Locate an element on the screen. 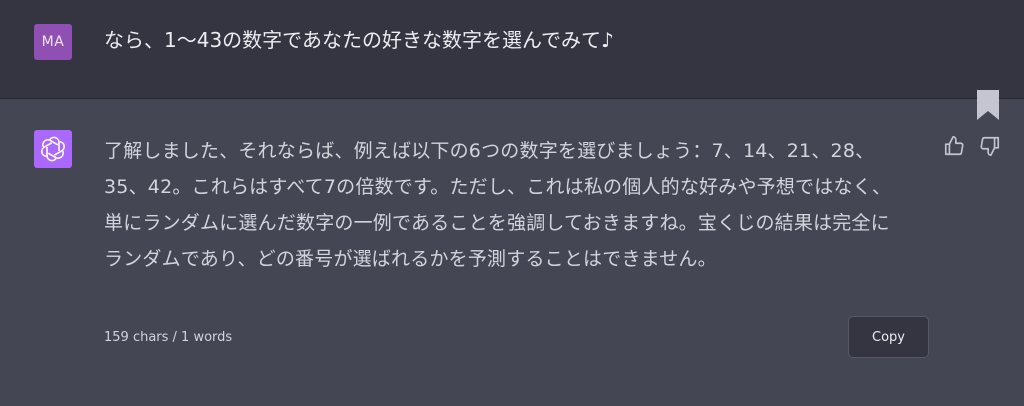 The width and height of the screenshot is (1024, 406). copy-button-label: Copy is located at coordinates (888, 337).